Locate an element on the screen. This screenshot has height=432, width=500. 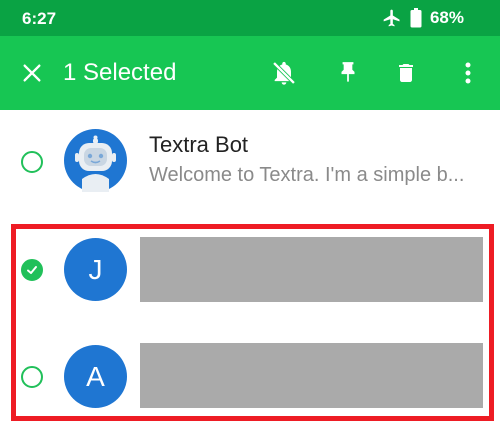
mute-button is located at coordinates (284, 73).